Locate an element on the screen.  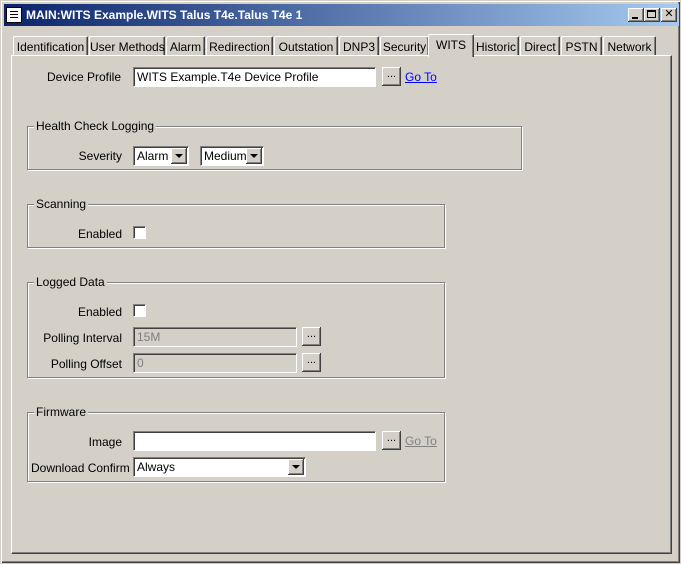
maximize-button is located at coordinates (652, 15).